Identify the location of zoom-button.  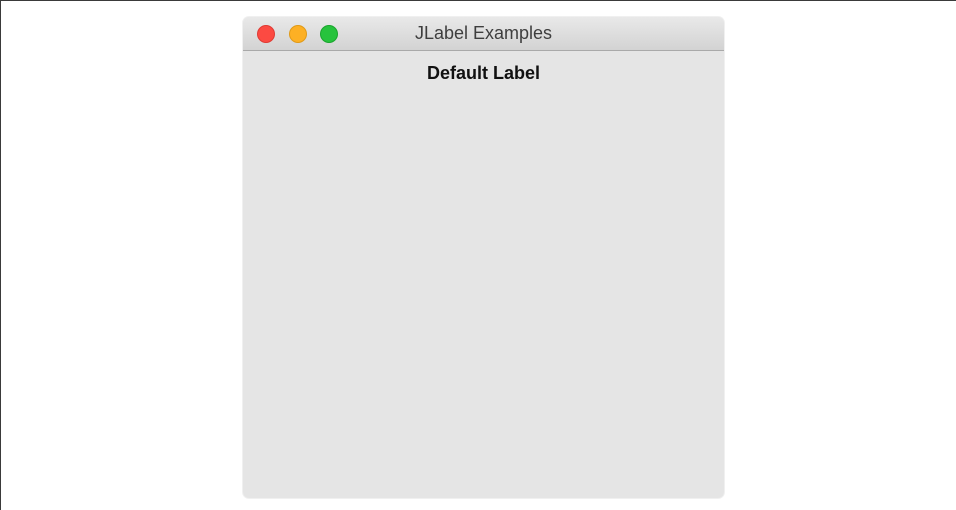
(329, 34).